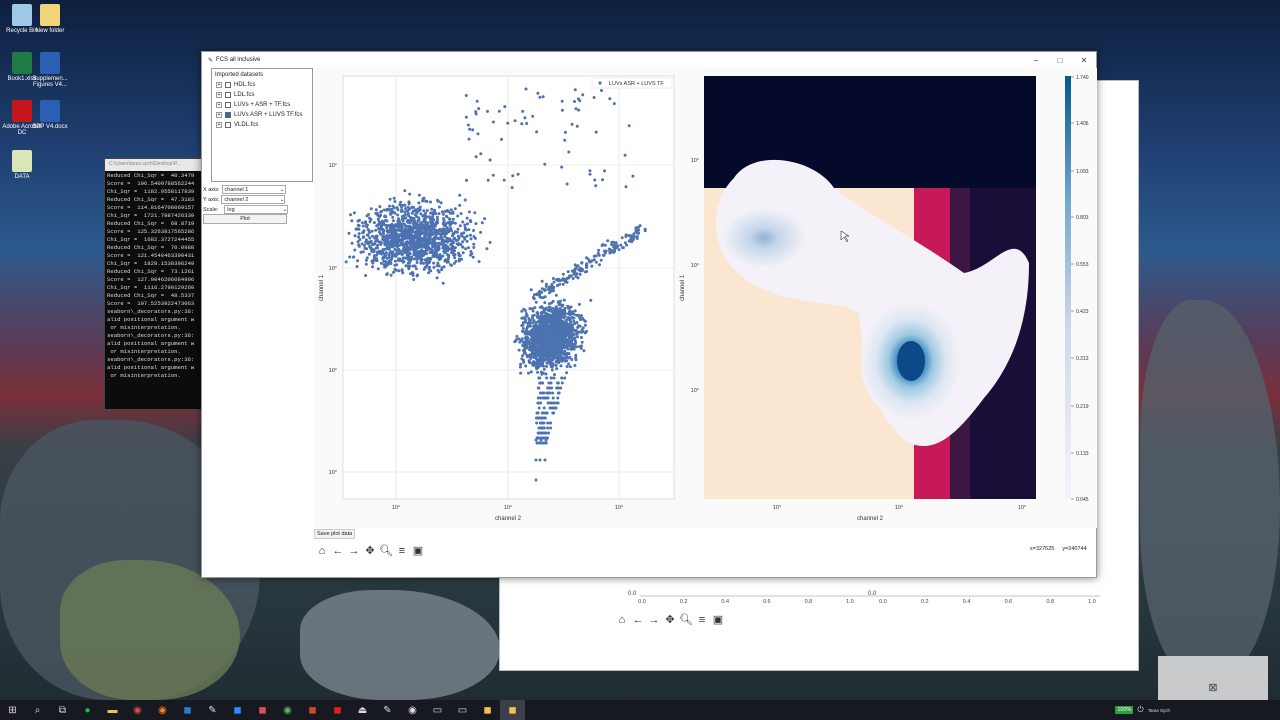 The height and width of the screenshot is (720, 1280). Describe the element at coordinates (312, 710) in the screenshot. I see `powerpoint-icon: ◼` at that location.